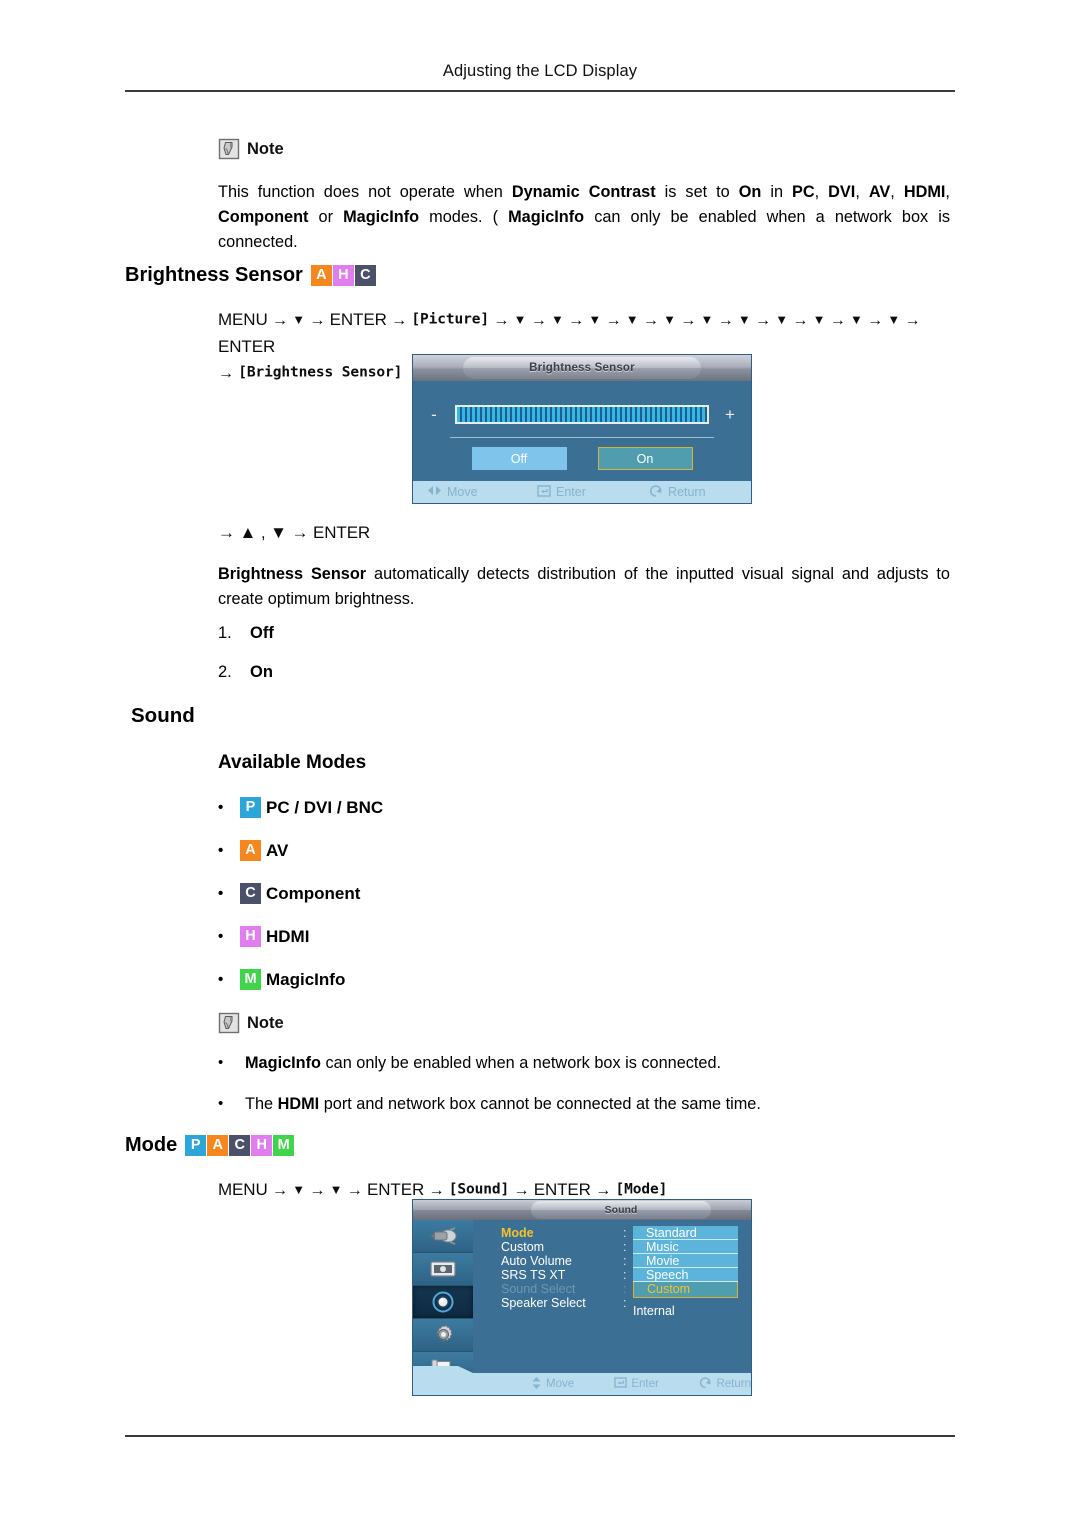 The width and height of the screenshot is (1080, 1527). I want to click on sound-row-label-speaker-select: Speaker Select, so click(543, 1303).